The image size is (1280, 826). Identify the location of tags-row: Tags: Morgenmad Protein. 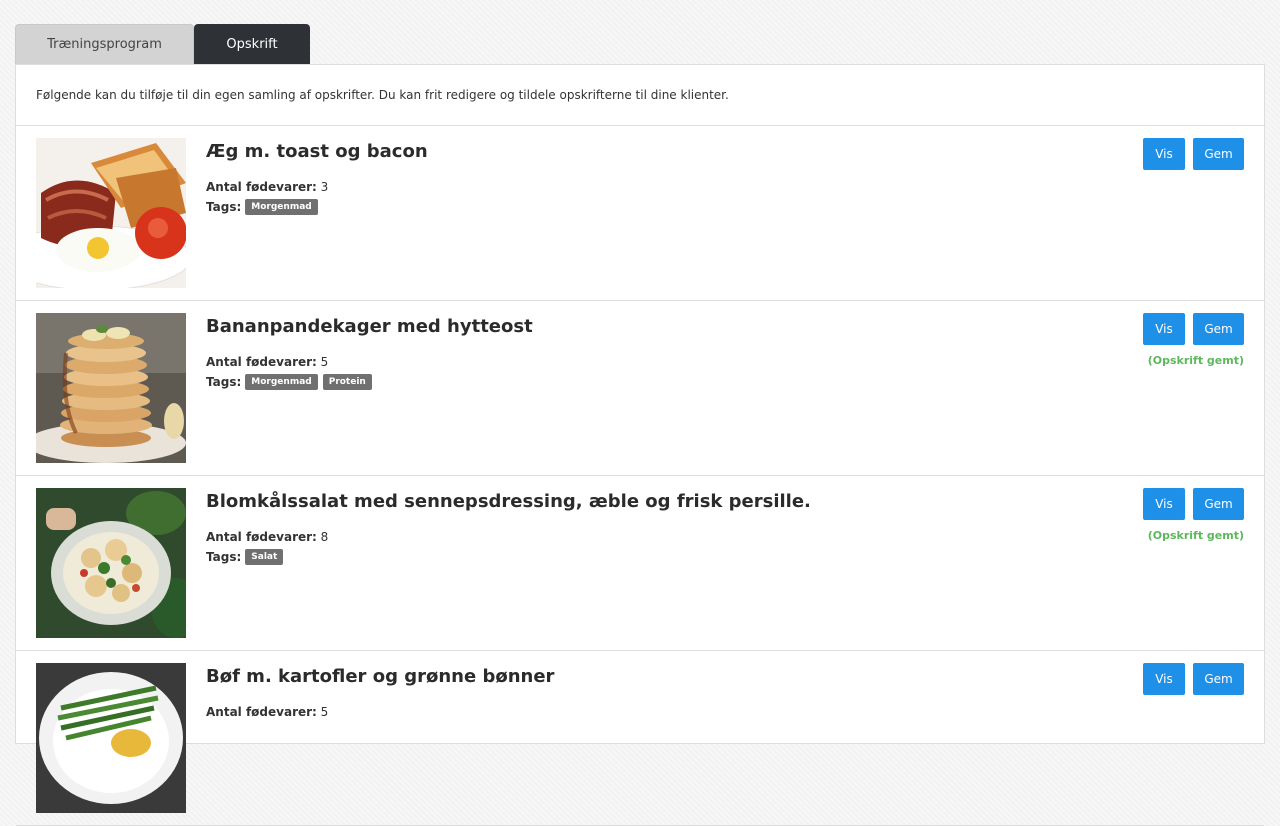
(291, 382).